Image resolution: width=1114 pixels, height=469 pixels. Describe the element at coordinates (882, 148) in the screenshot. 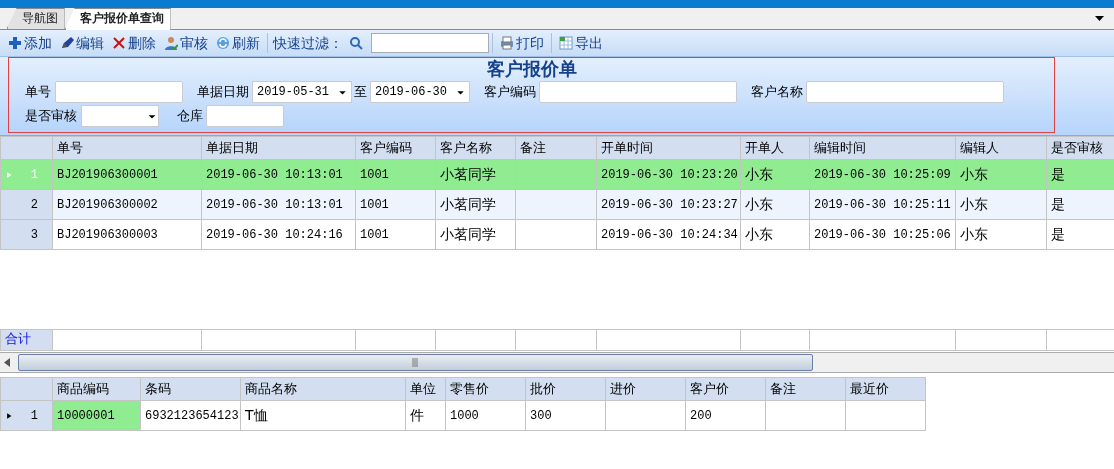

I see `column-header: 编辑时间` at that location.